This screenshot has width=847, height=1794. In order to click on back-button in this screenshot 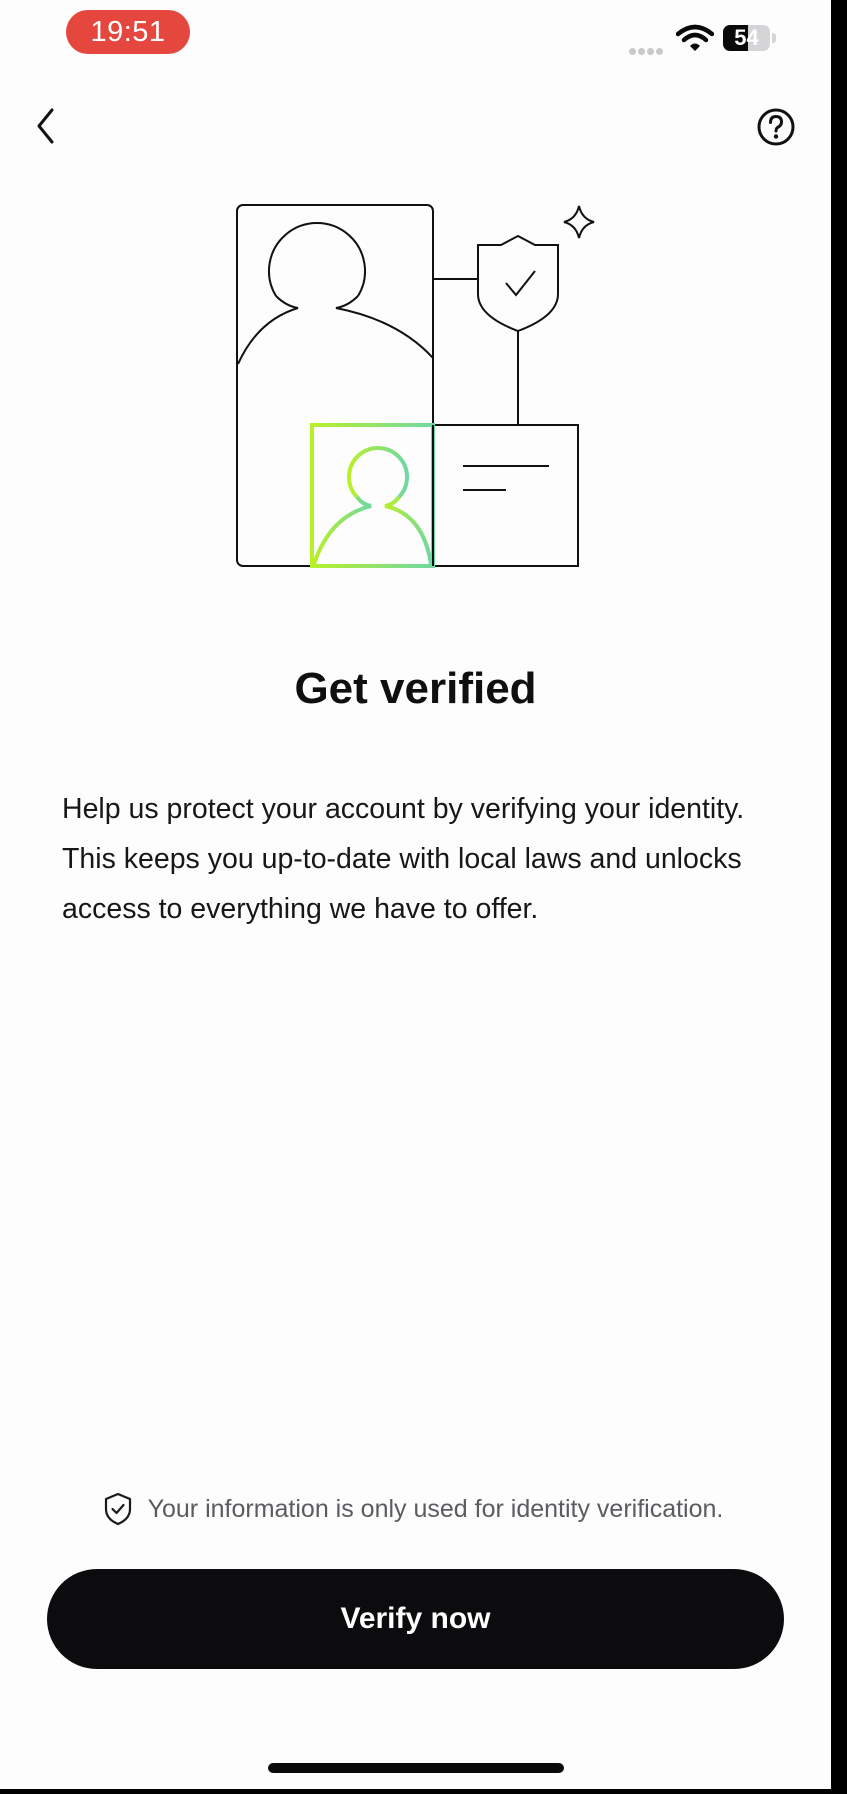, I will do `click(48, 126)`.